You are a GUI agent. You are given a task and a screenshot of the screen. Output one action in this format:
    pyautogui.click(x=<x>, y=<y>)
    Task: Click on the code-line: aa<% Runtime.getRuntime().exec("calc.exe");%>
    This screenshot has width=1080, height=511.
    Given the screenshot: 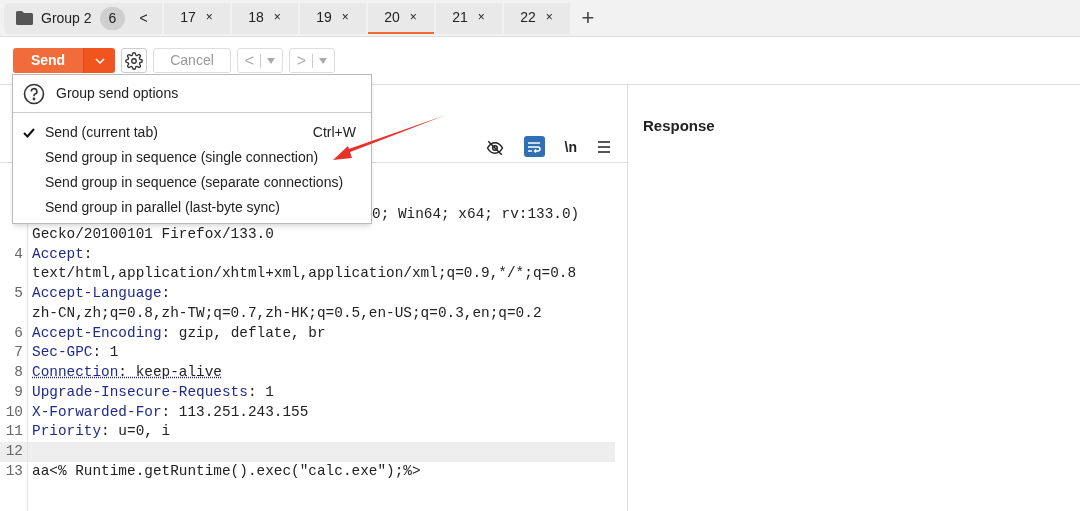 What is the action you would take?
    pyautogui.click(x=226, y=471)
    